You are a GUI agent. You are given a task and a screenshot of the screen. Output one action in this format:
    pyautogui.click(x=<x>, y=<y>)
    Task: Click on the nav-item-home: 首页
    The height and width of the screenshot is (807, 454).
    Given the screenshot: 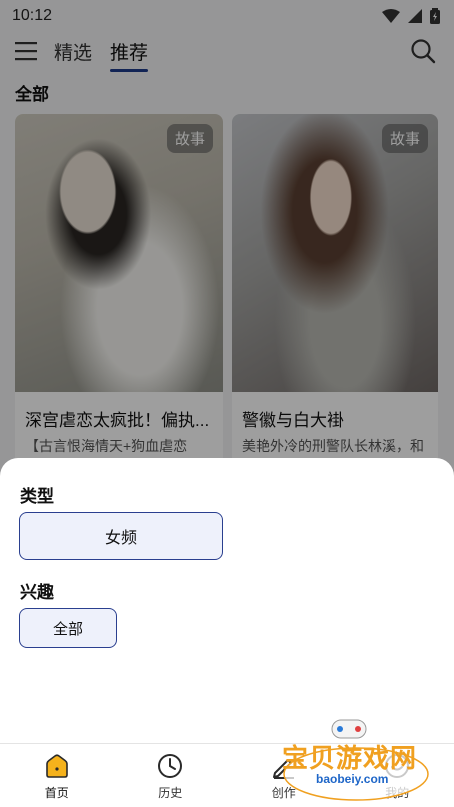 What is the action you would take?
    pyautogui.click(x=57, y=775)
    